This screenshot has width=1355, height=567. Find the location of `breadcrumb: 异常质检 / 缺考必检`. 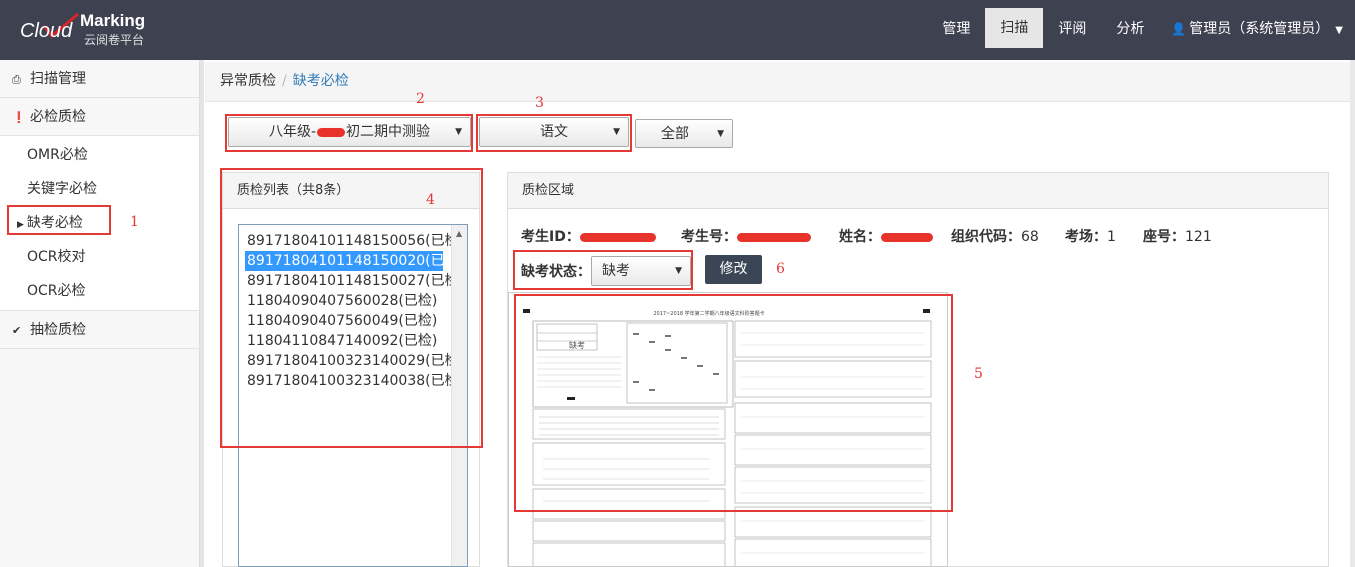

breadcrumb: 异常质检 / 缺考必检 is located at coordinates (777, 82).